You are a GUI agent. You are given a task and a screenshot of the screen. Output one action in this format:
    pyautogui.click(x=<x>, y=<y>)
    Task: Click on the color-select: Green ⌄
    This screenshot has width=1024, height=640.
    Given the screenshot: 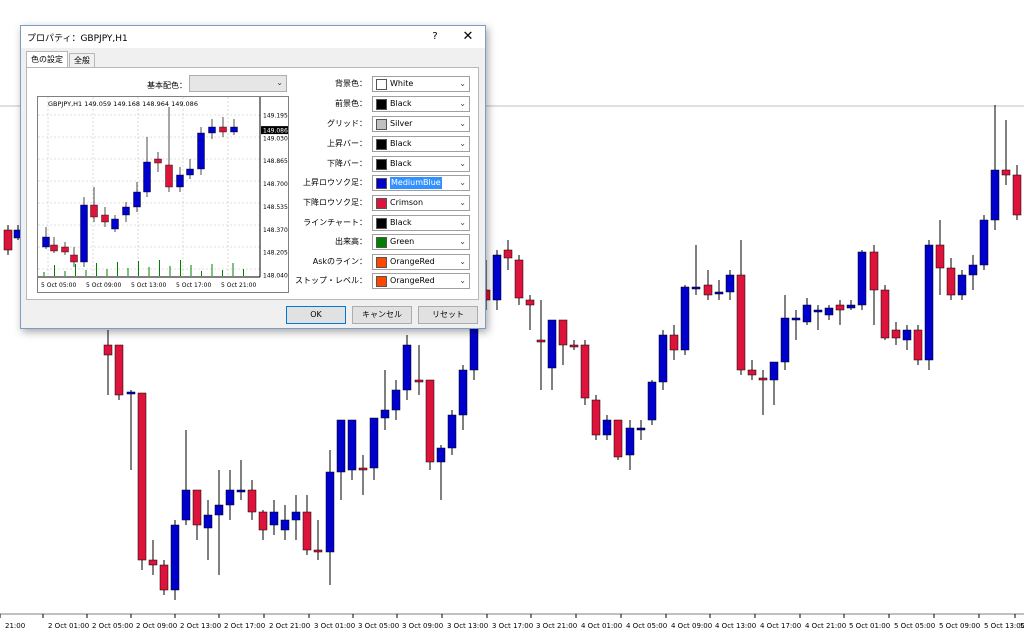 What is the action you would take?
    pyautogui.click(x=421, y=242)
    